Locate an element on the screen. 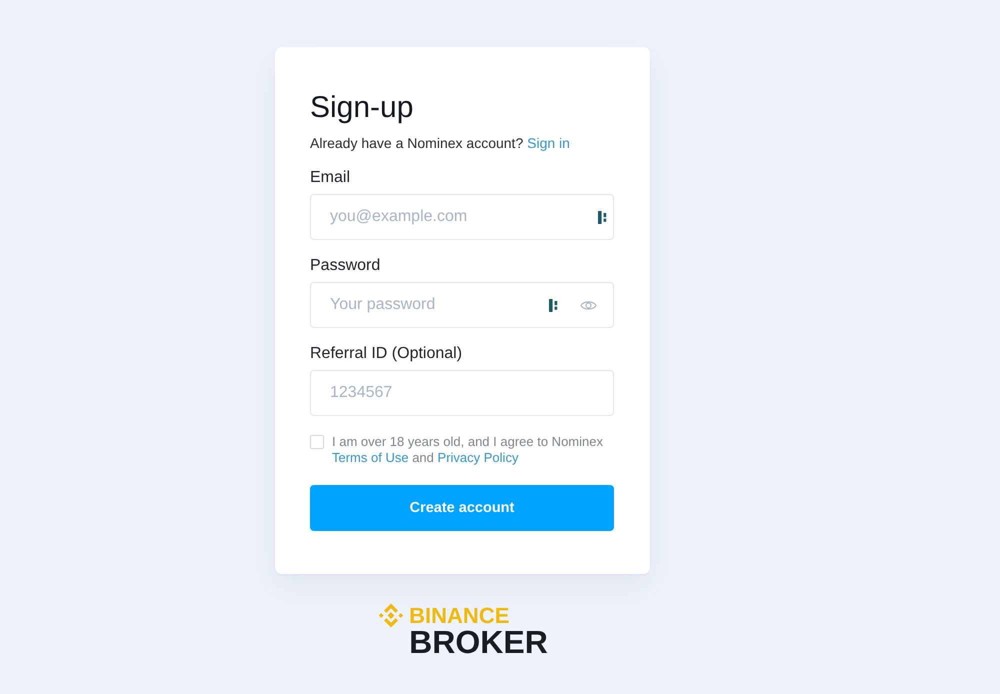 This screenshot has width=1000, height=694. field-label: Email is located at coordinates (330, 178).